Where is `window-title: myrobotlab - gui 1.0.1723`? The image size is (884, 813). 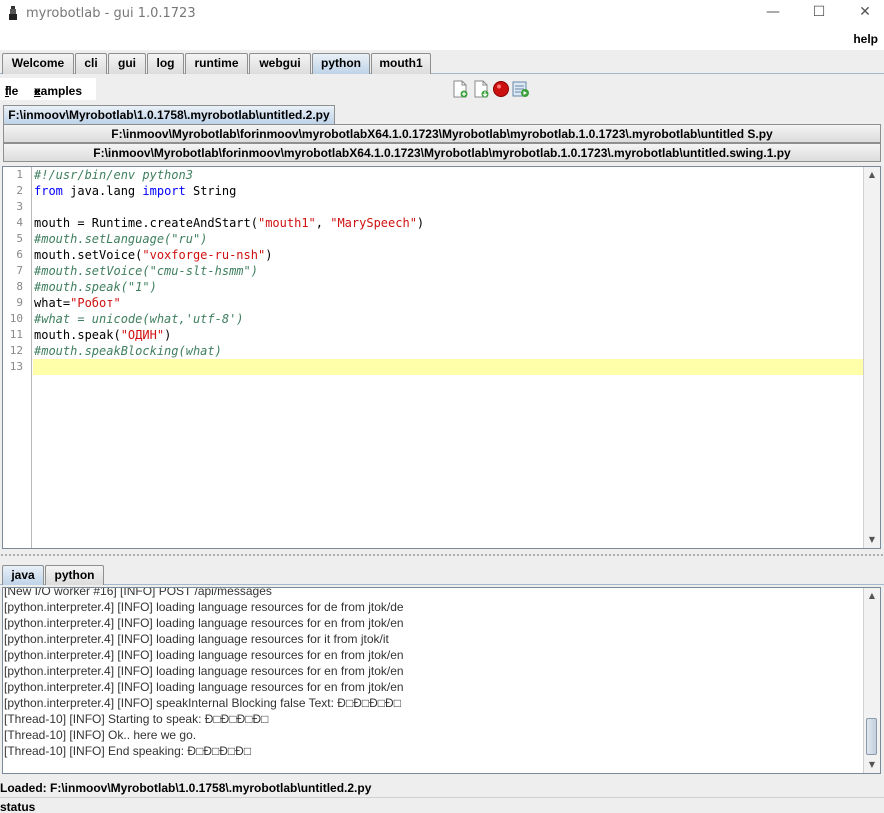
window-title: myrobotlab - gui 1.0.1723 is located at coordinates (111, 13).